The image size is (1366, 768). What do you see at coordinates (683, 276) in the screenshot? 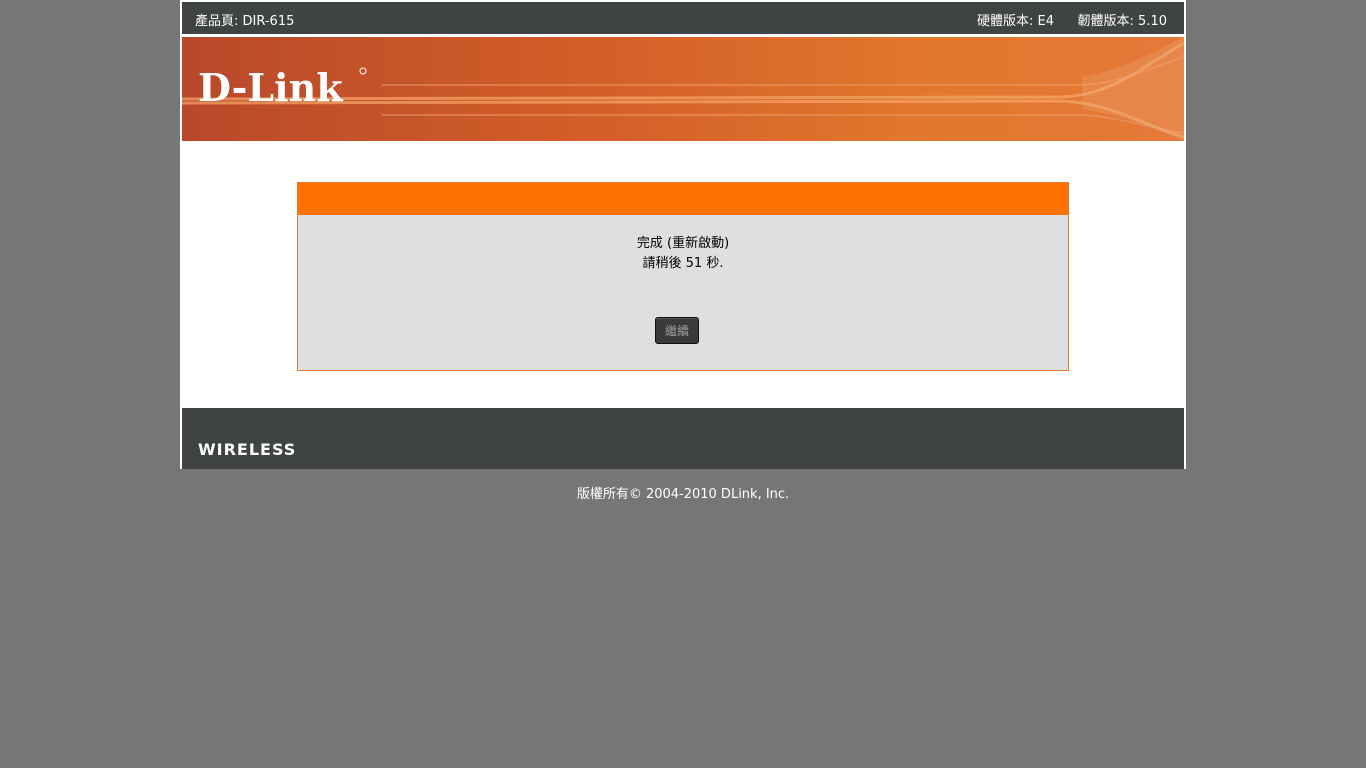
I see `status-panel: 完成 (重新啟動) 請稍後 51 秒. 繼續` at bounding box center [683, 276].